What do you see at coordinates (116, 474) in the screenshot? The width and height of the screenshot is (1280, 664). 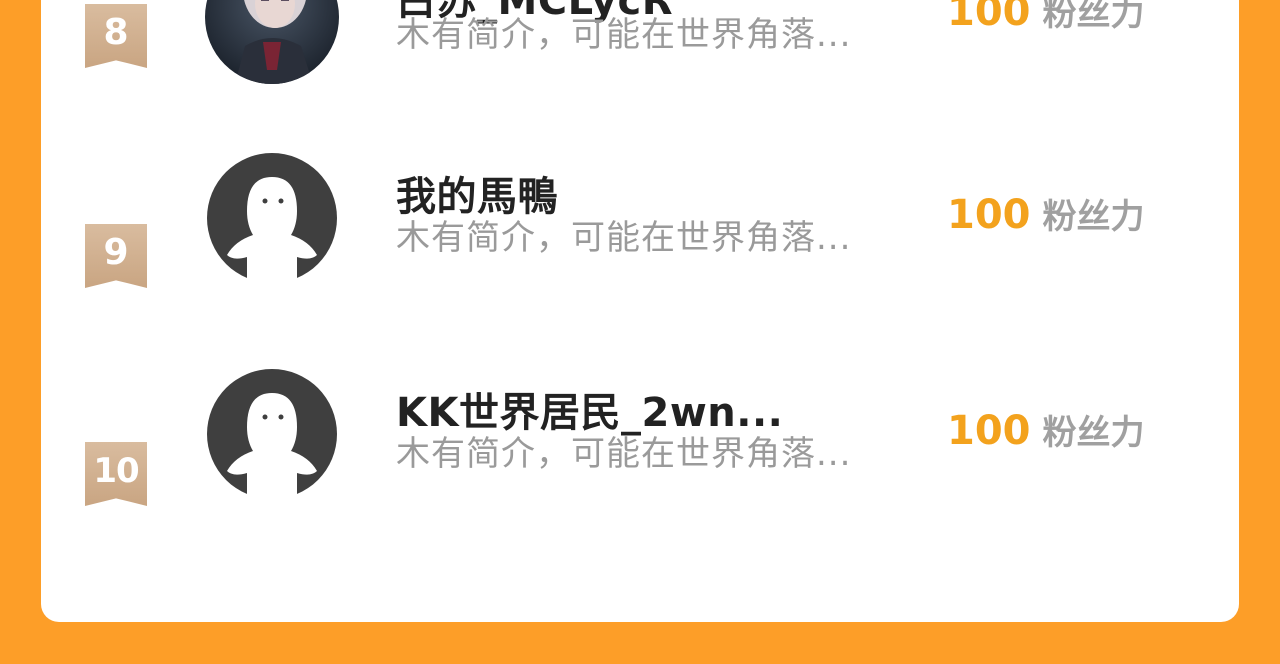 I see `rank-badge: 10` at bounding box center [116, 474].